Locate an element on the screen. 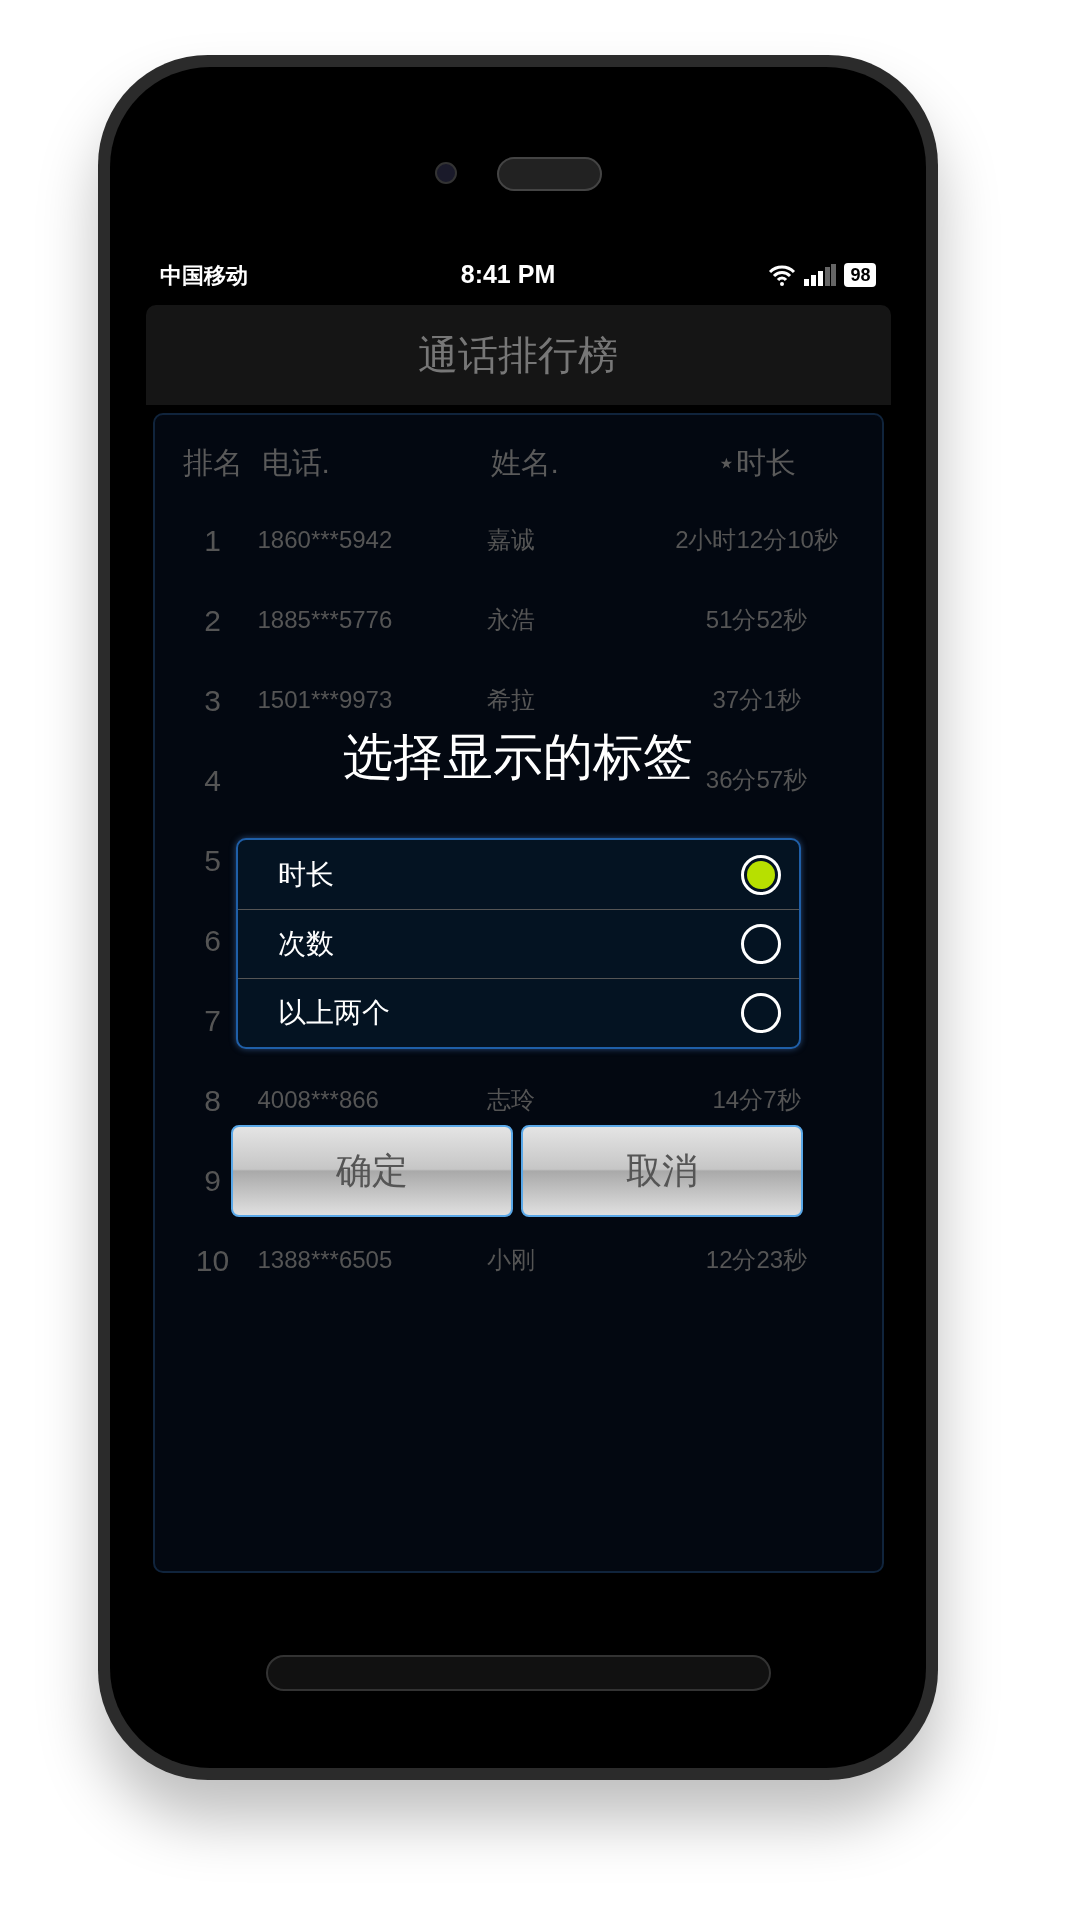 This screenshot has width=1080, height=1919. option-label: 次数 is located at coordinates (305, 944).